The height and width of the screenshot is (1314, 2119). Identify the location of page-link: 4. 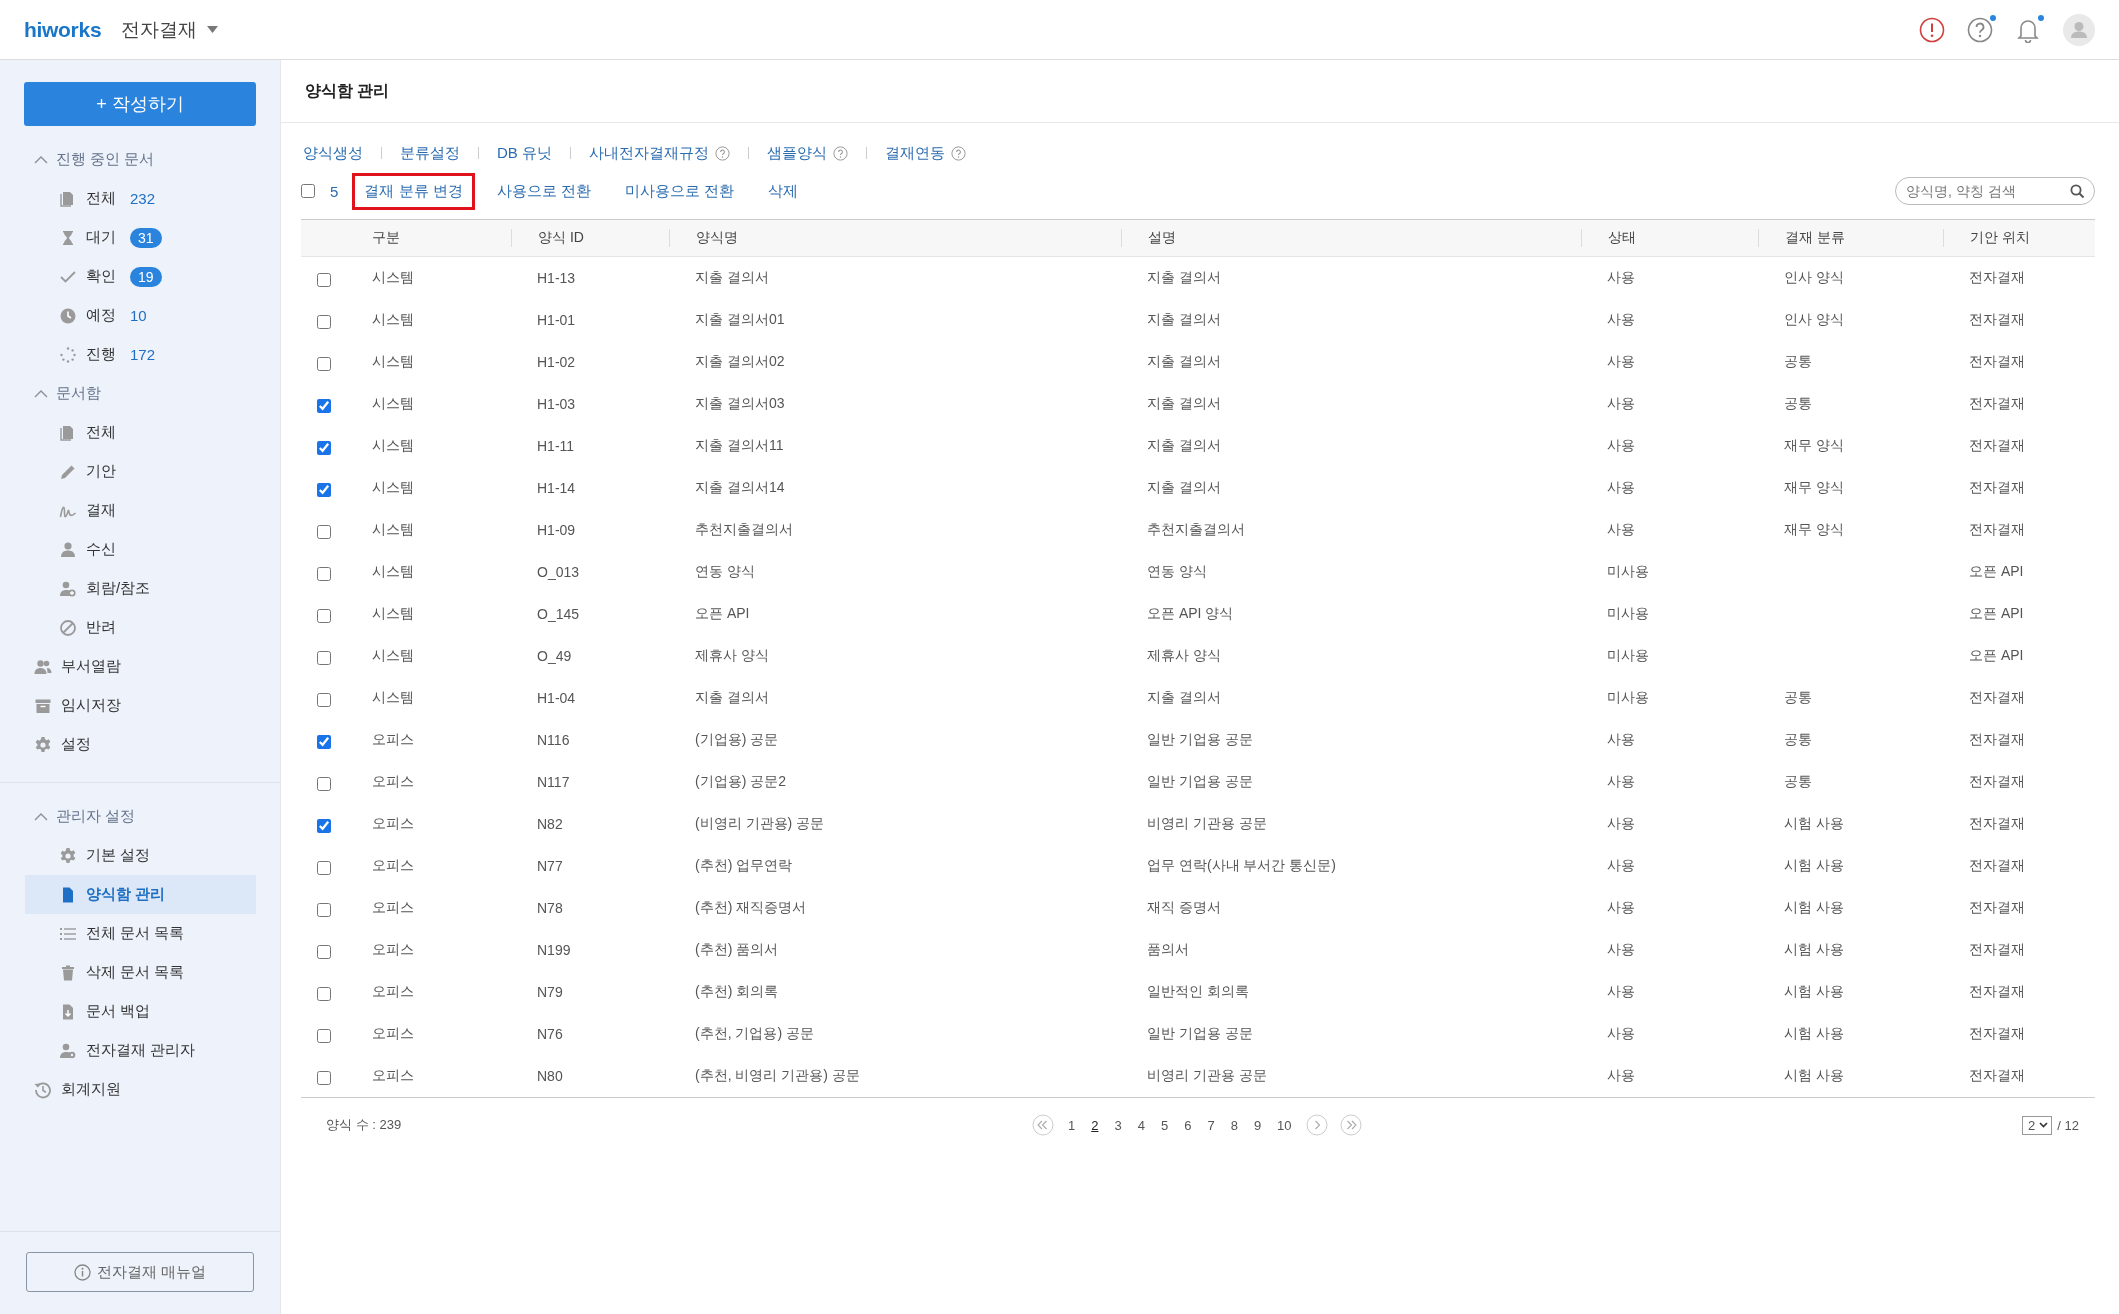
(1141, 1125).